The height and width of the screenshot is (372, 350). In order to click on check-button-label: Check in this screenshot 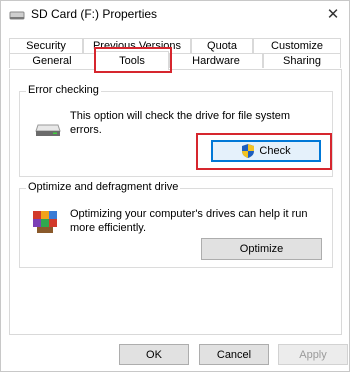, I will do `click(275, 151)`.